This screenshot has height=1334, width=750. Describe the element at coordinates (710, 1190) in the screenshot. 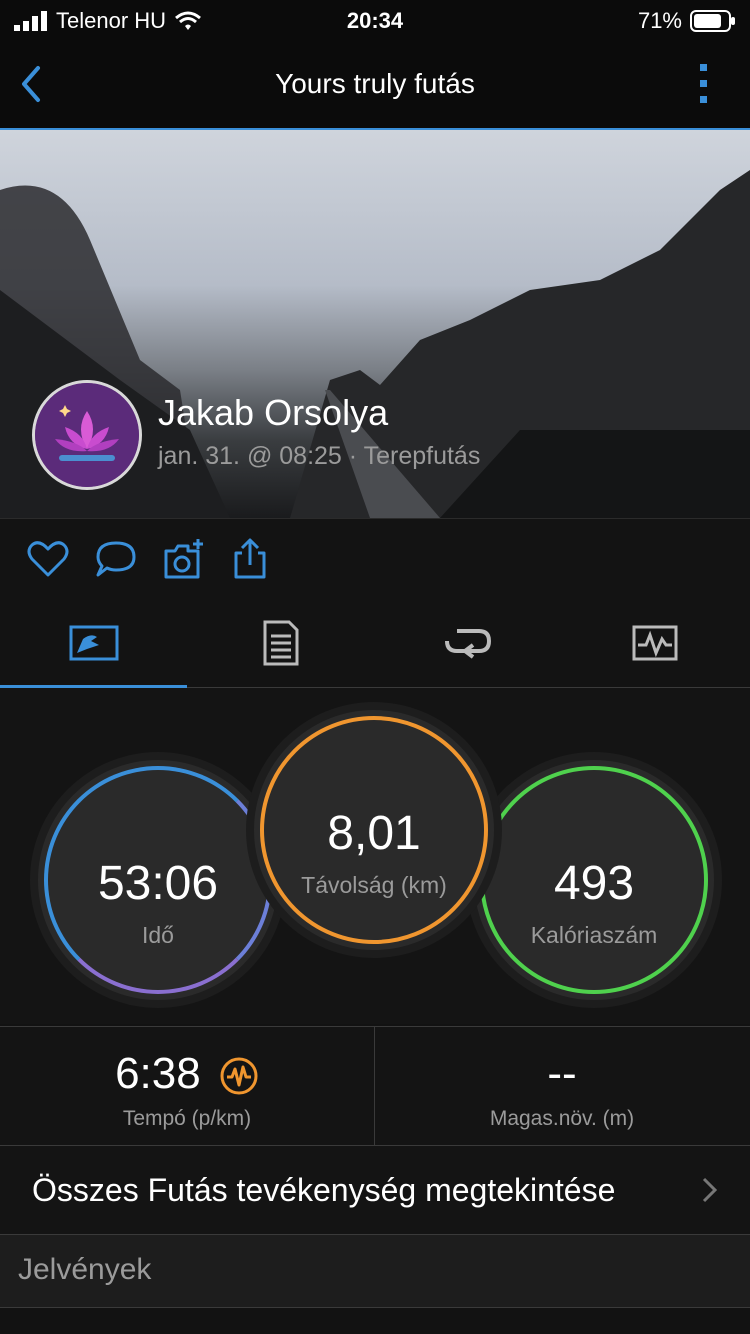

I see `chevron-right-icon` at that location.